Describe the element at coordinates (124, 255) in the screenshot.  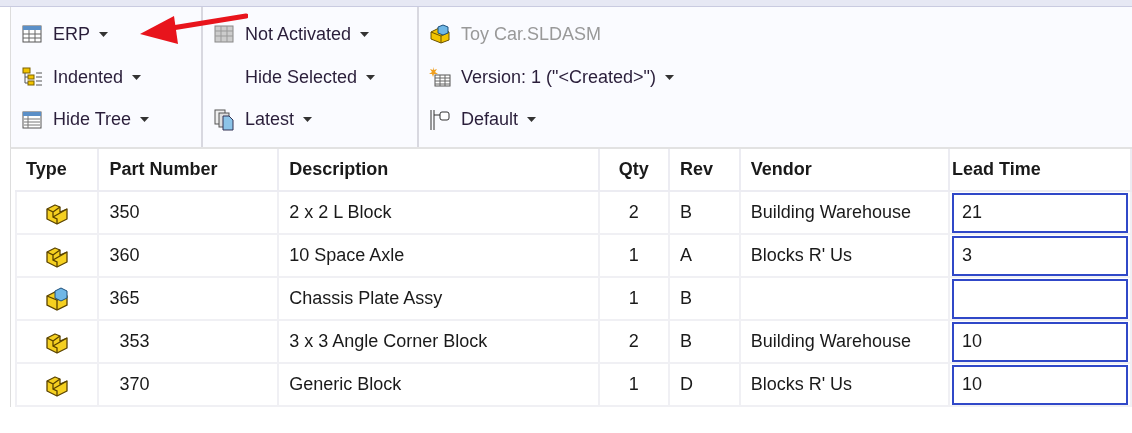
I see `table-cell: 360` at that location.